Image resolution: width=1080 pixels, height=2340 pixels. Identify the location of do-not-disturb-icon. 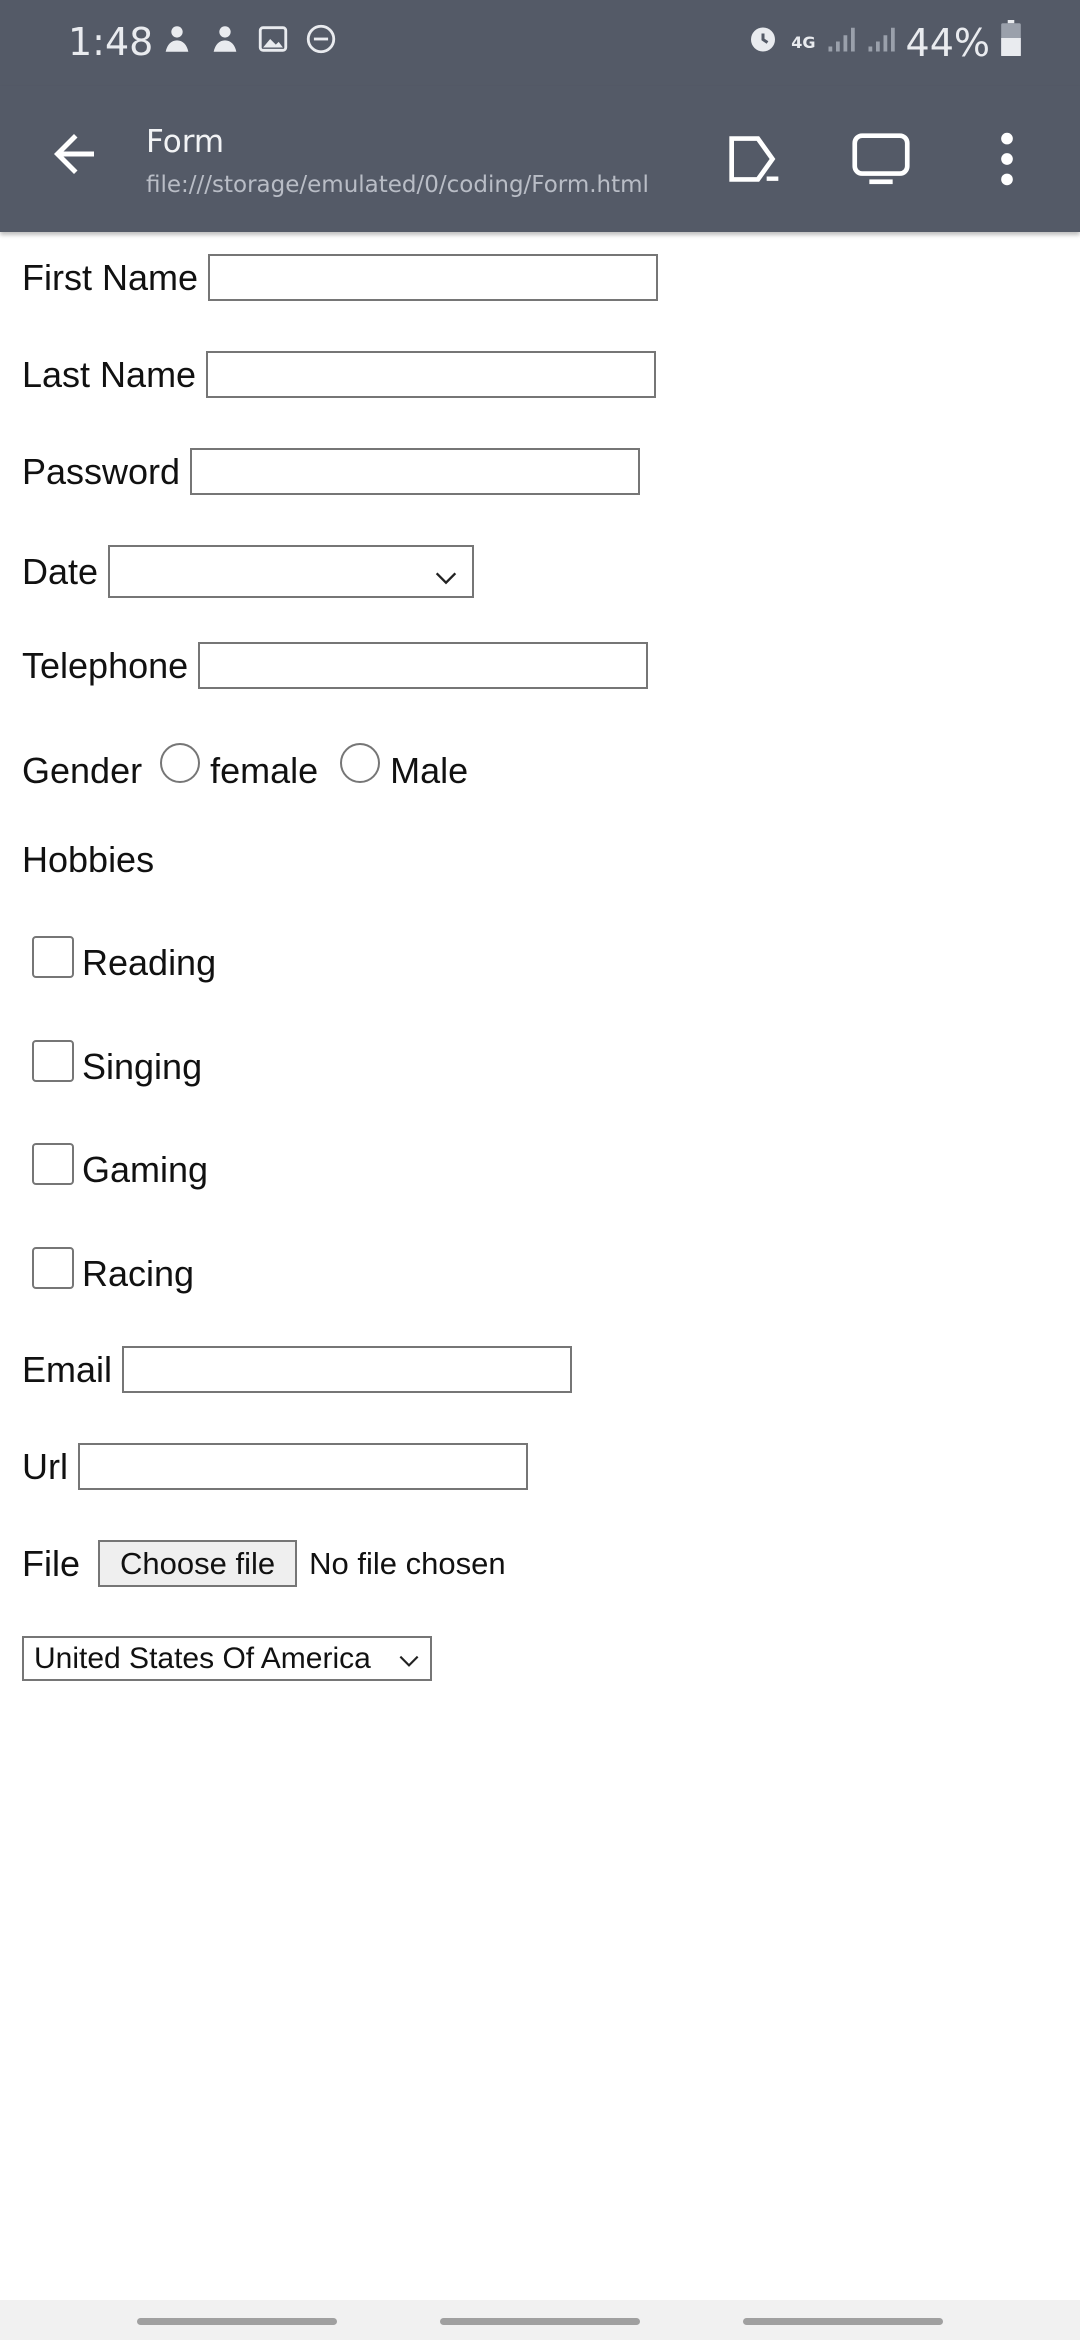
(321, 41).